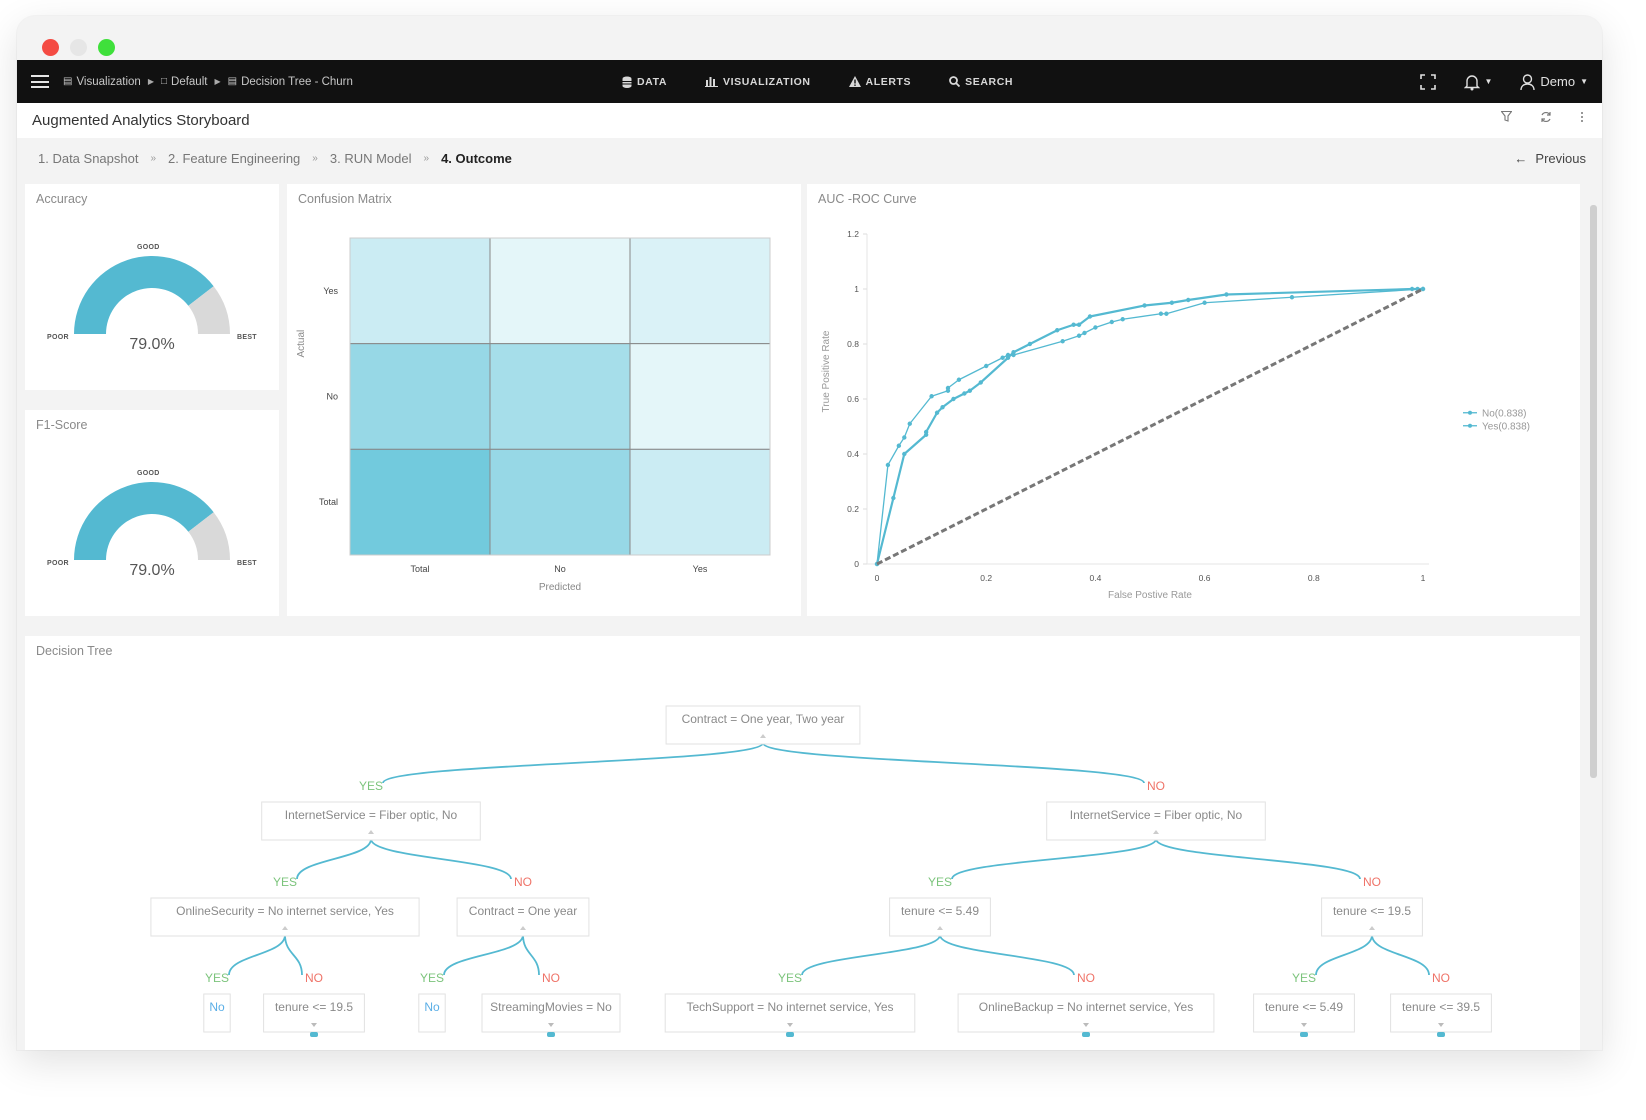 This screenshot has height=1120, width=1646. Describe the element at coordinates (1423, 578) in the screenshot. I see `x-tick-label: 1` at that location.